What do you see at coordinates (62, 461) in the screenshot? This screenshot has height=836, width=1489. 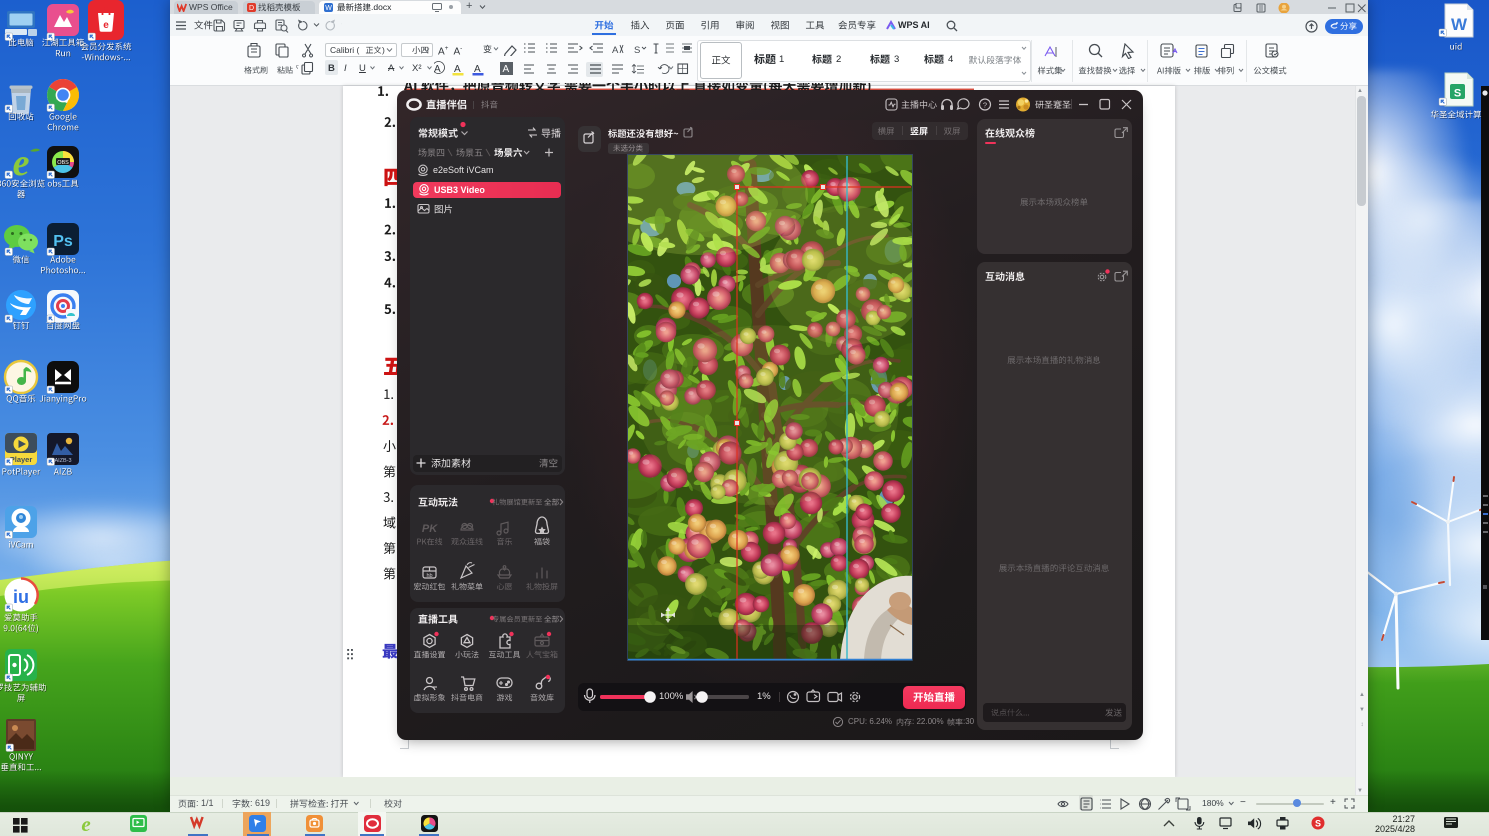 I see `svg-text: AIZB-3` at bounding box center [62, 461].